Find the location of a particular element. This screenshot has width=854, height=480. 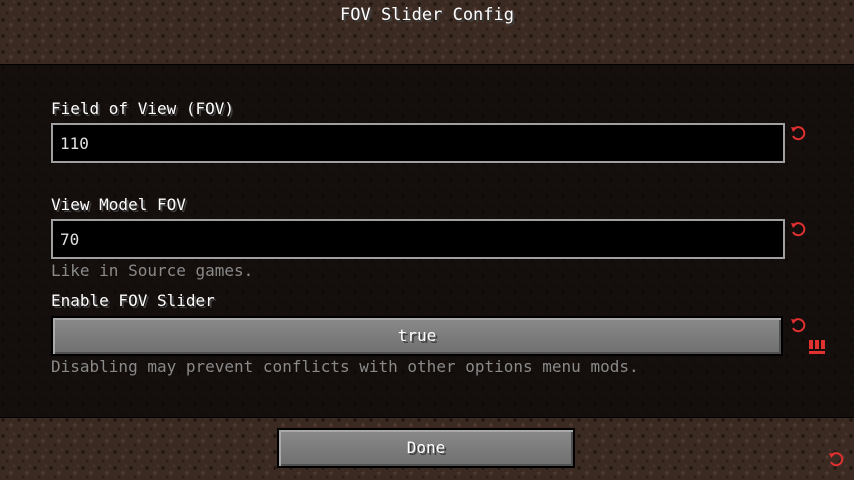

screen-title: FOV Slider Config is located at coordinates (427, 15).